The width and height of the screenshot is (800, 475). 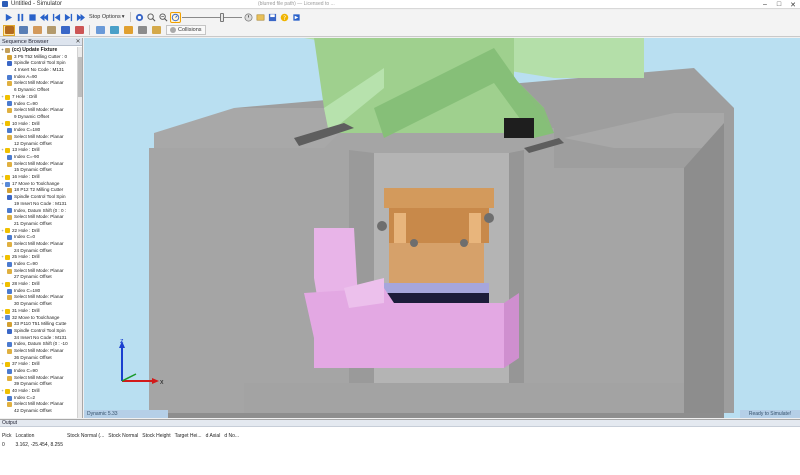 What do you see at coordinates (9, 30) in the screenshot?
I see `machine-view-icon` at bounding box center [9, 30].